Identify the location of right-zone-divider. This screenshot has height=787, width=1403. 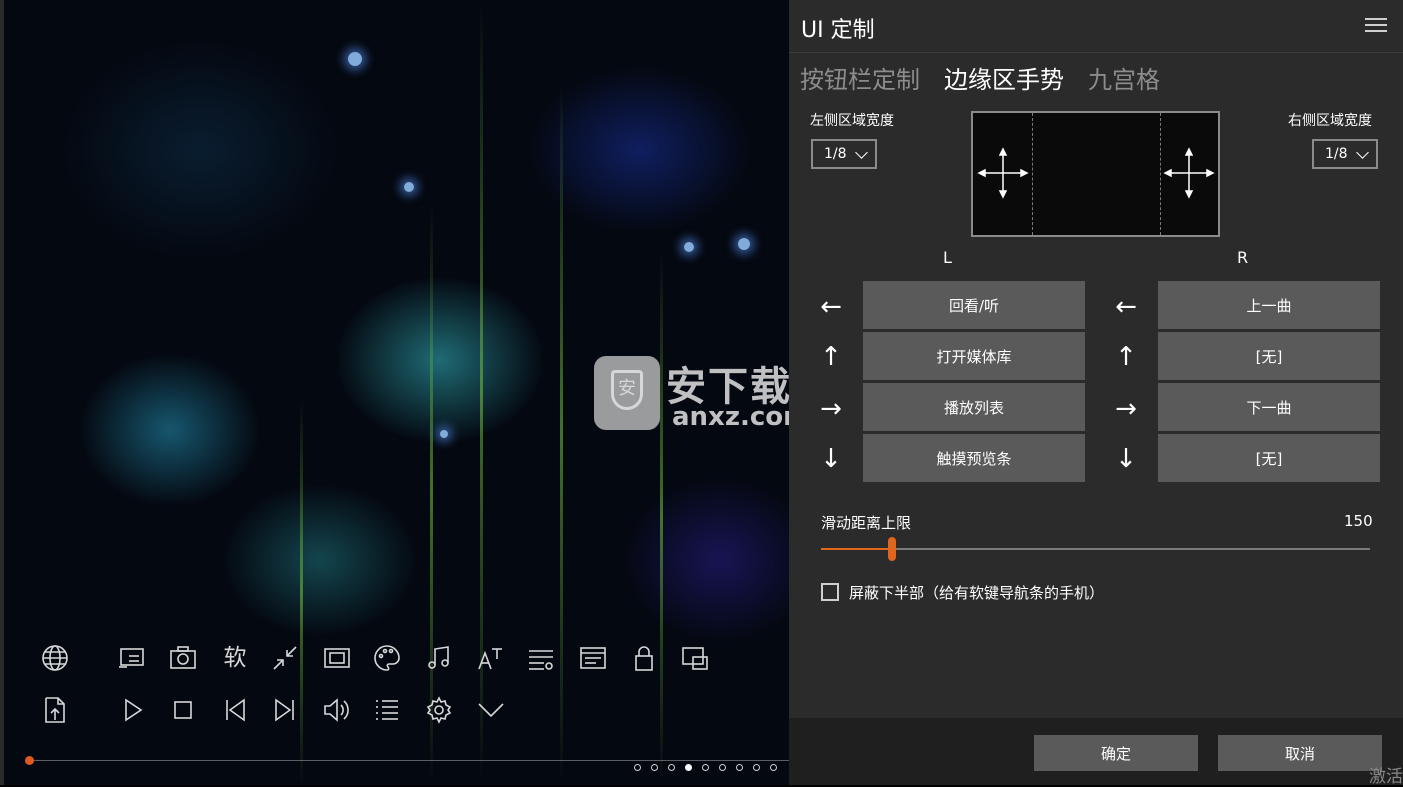
(1160, 174).